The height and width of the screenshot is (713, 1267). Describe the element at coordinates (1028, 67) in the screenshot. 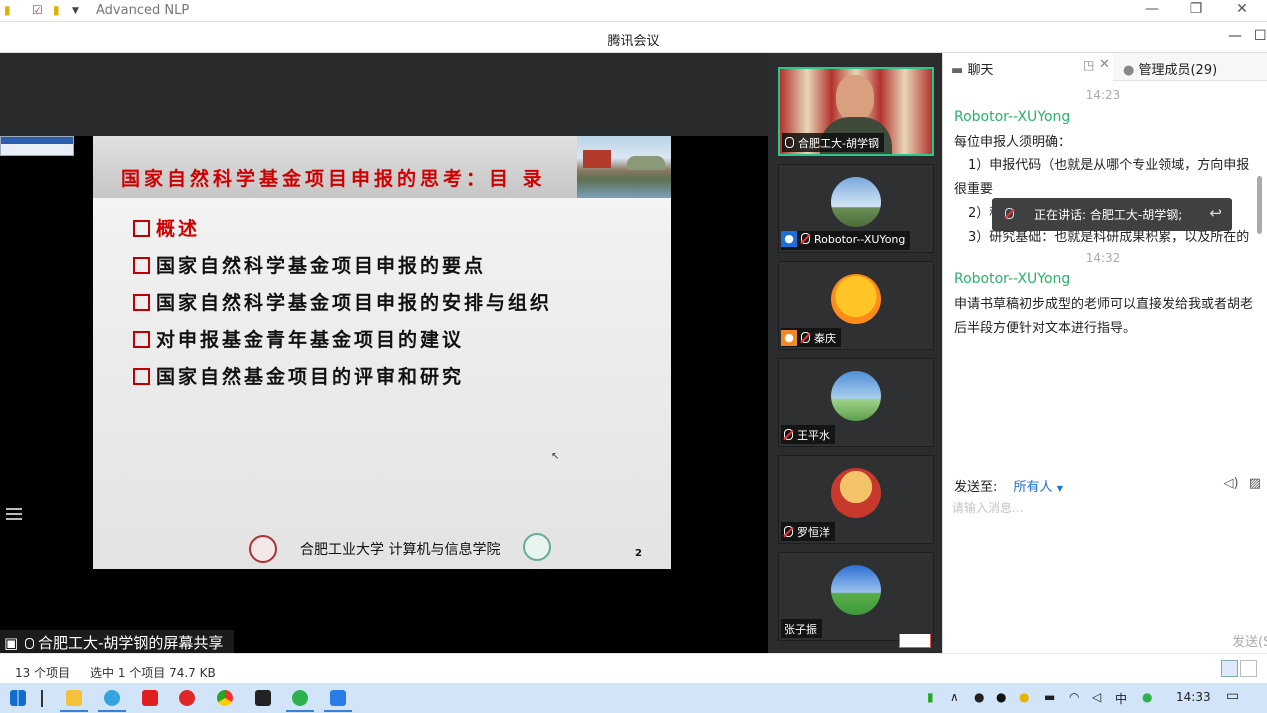

I see `tab-chat: ▬ 聊天 ◳ ✕` at that location.